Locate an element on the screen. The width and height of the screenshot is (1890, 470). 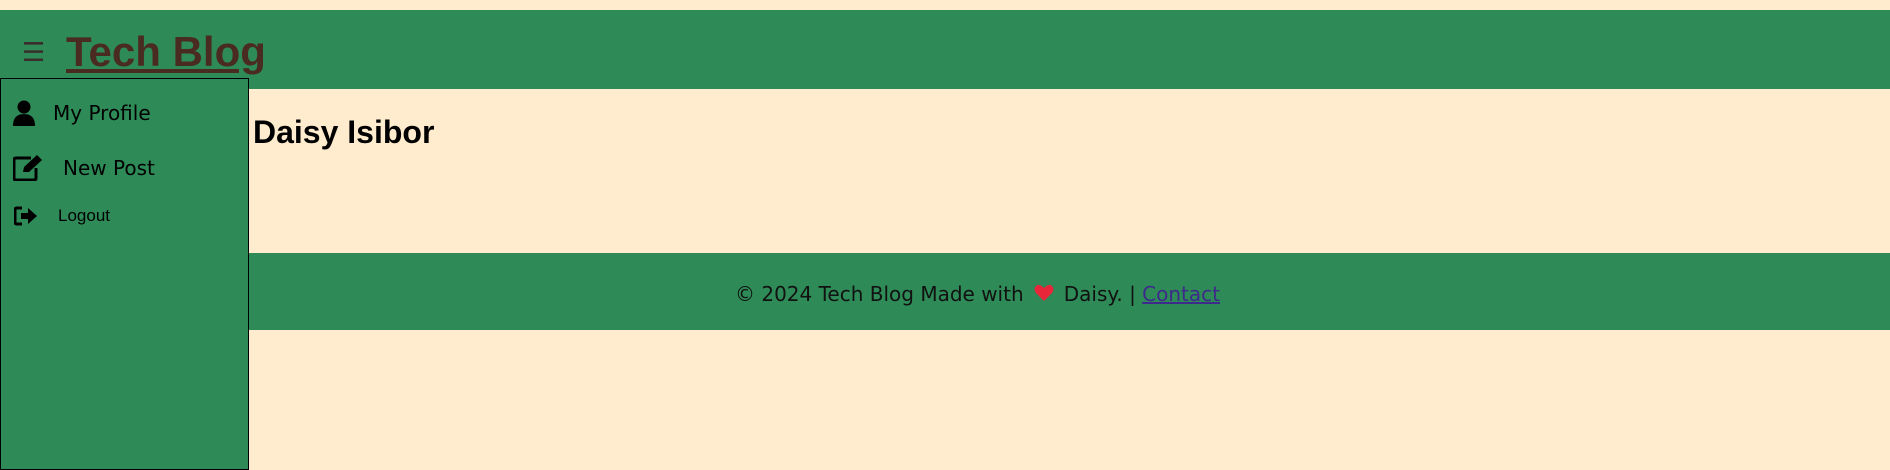
user-icon is located at coordinates (24, 113).